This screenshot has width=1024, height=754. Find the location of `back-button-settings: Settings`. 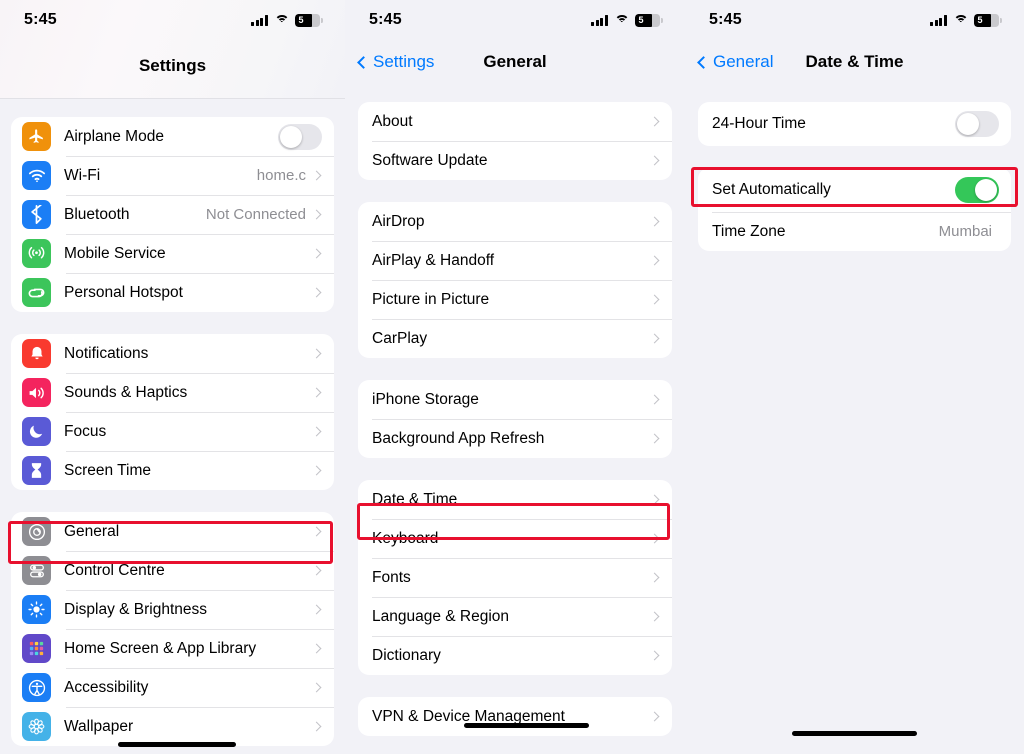

back-button-settings: Settings is located at coordinates (395, 62).